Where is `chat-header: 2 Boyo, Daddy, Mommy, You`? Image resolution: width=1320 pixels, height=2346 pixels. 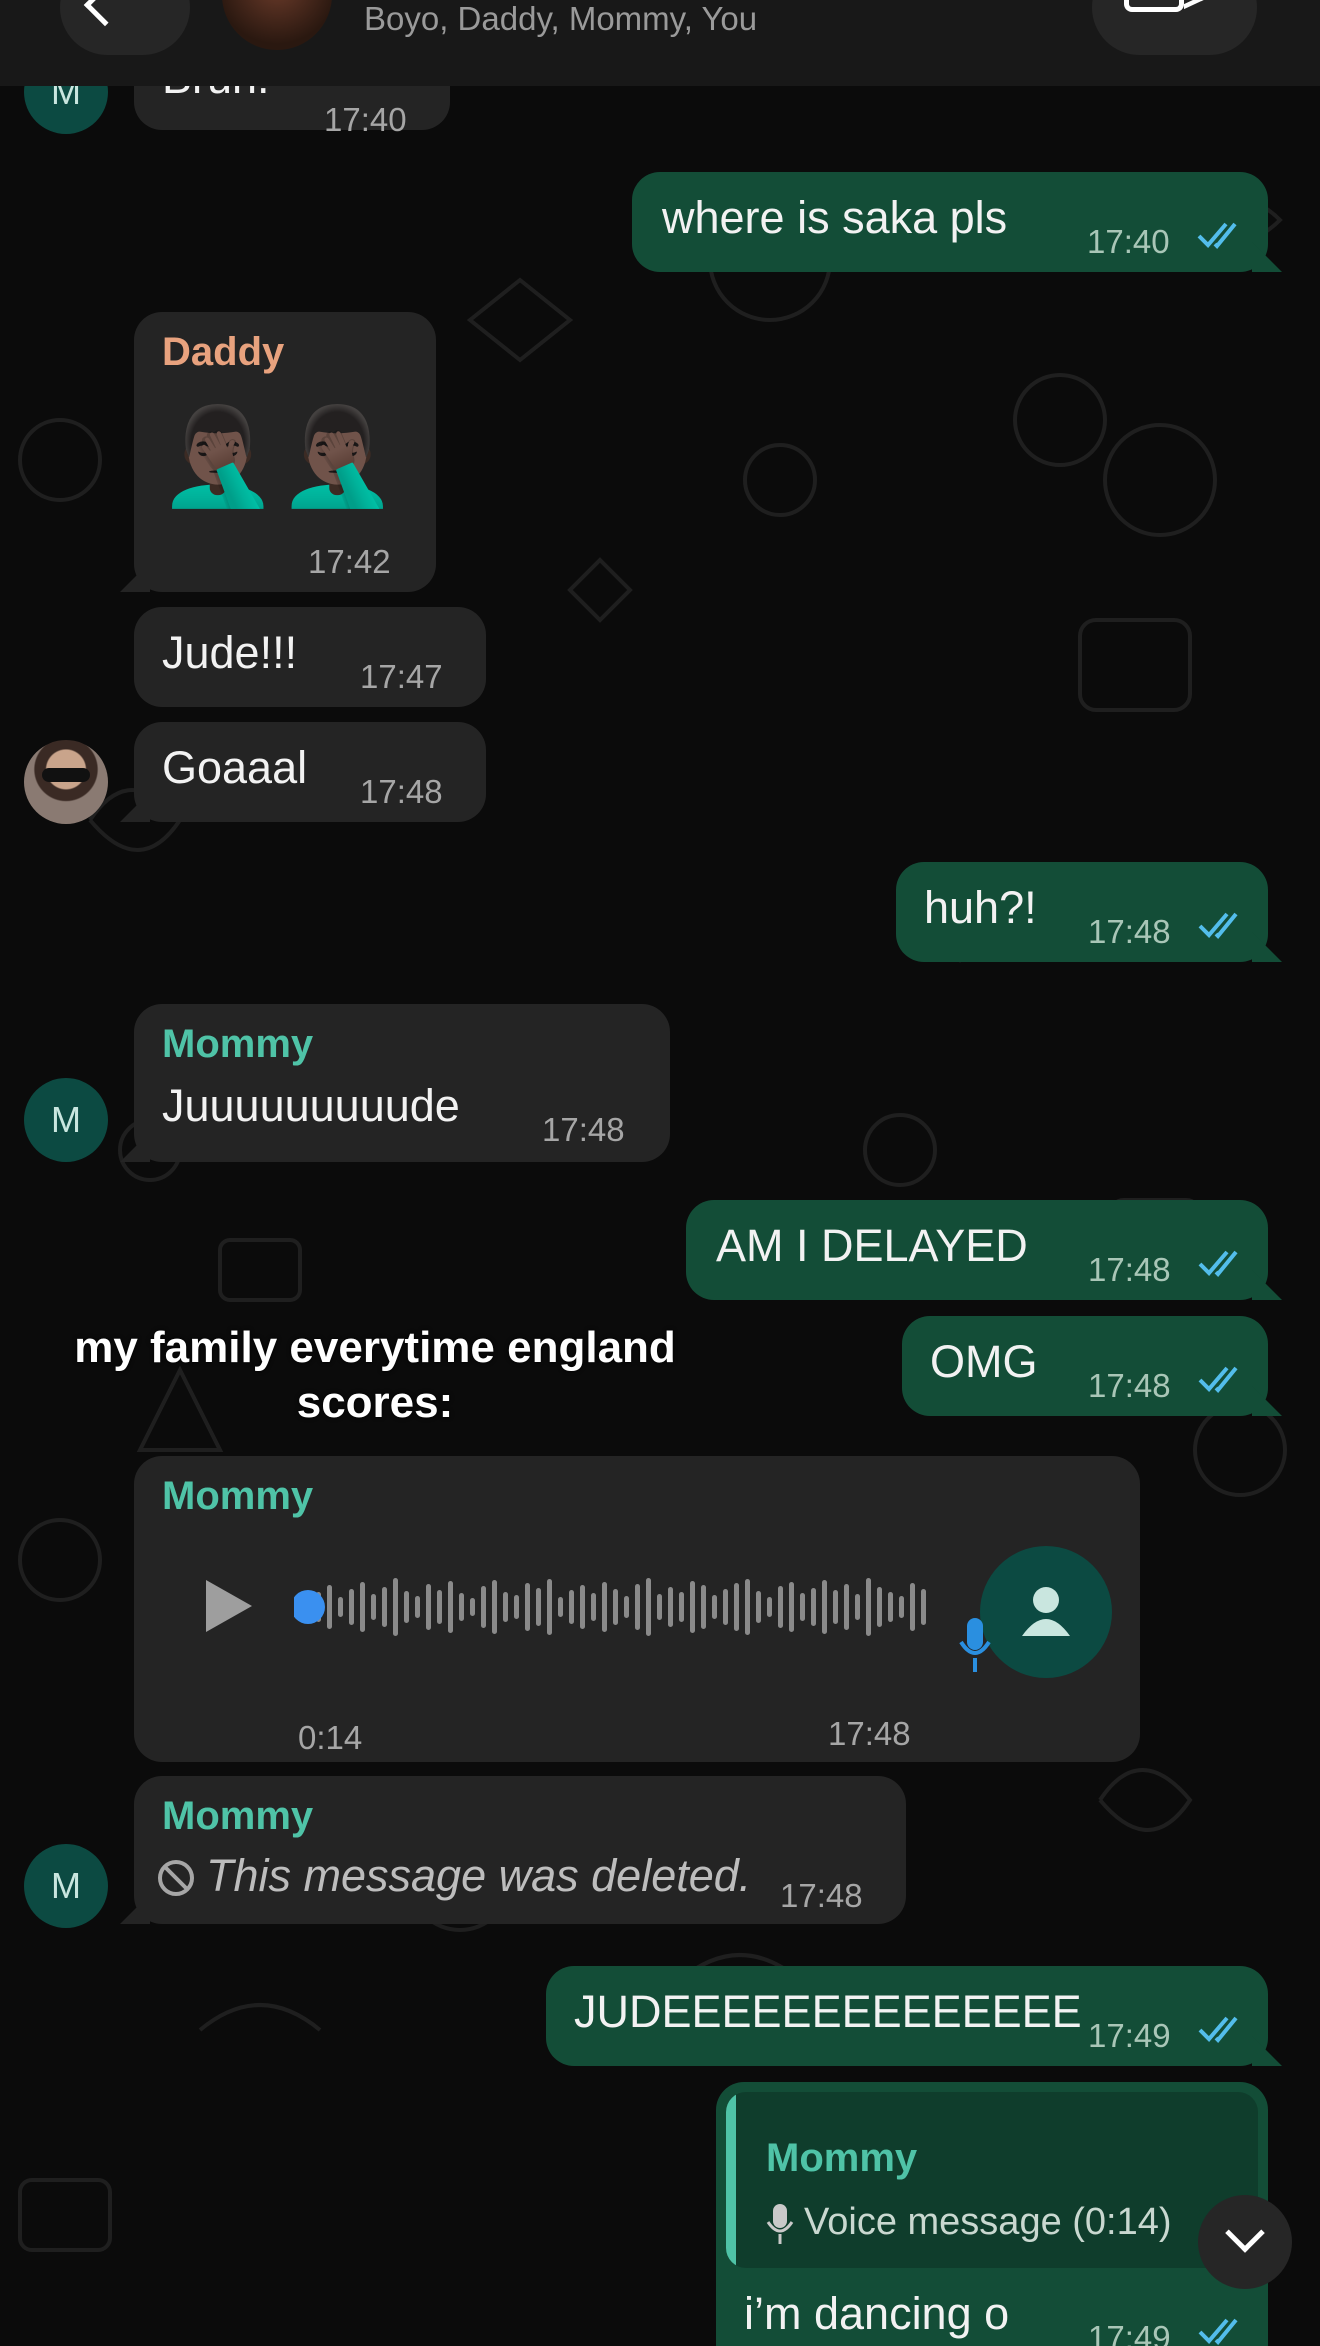
chat-header: 2 Boyo, Daddy, Mommy, You is located at coordinates (660, 43).